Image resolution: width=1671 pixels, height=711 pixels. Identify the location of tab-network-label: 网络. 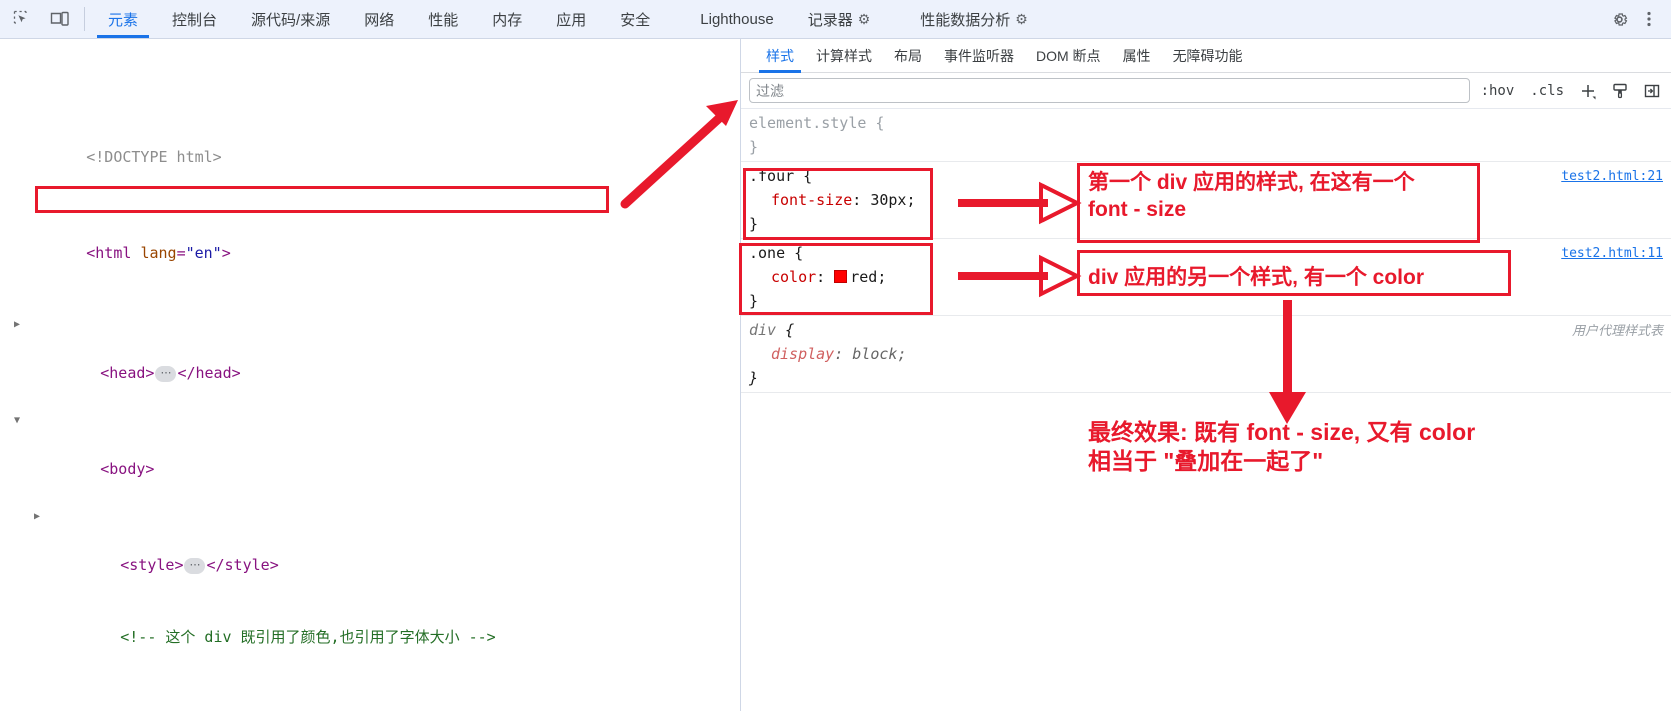
(379, 20).